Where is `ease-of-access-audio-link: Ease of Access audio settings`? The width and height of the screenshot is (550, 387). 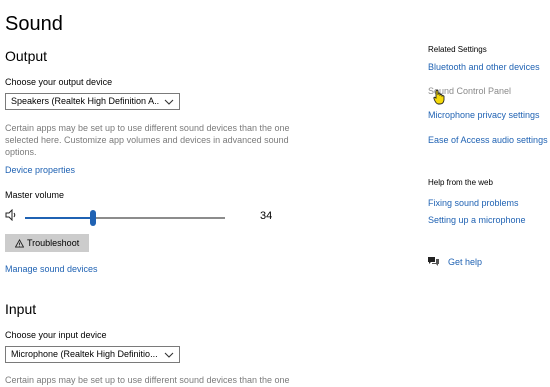
ease-of-access-audio-link: Ease of Access audio settings is located at coordinates (488, 140).